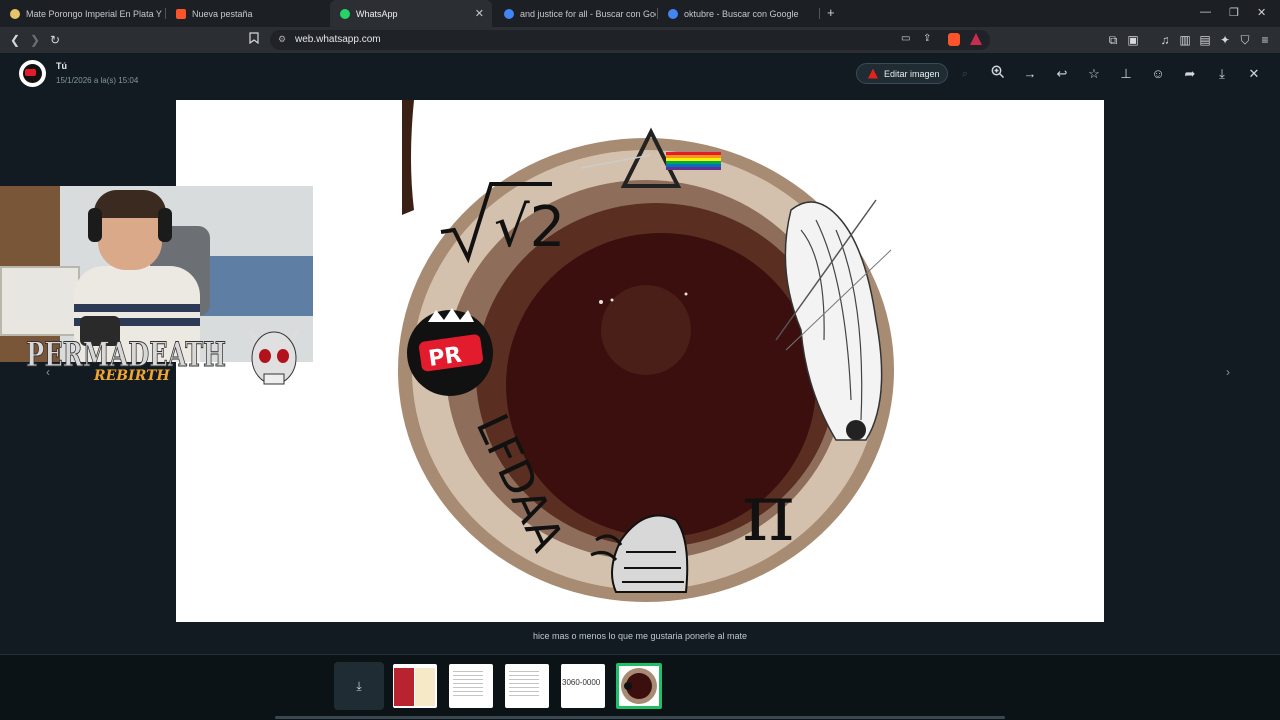  What do you see at coordinates (254, 40) in the screenshot?
I see `bookmark-icon` at bounding box center [254, 40].